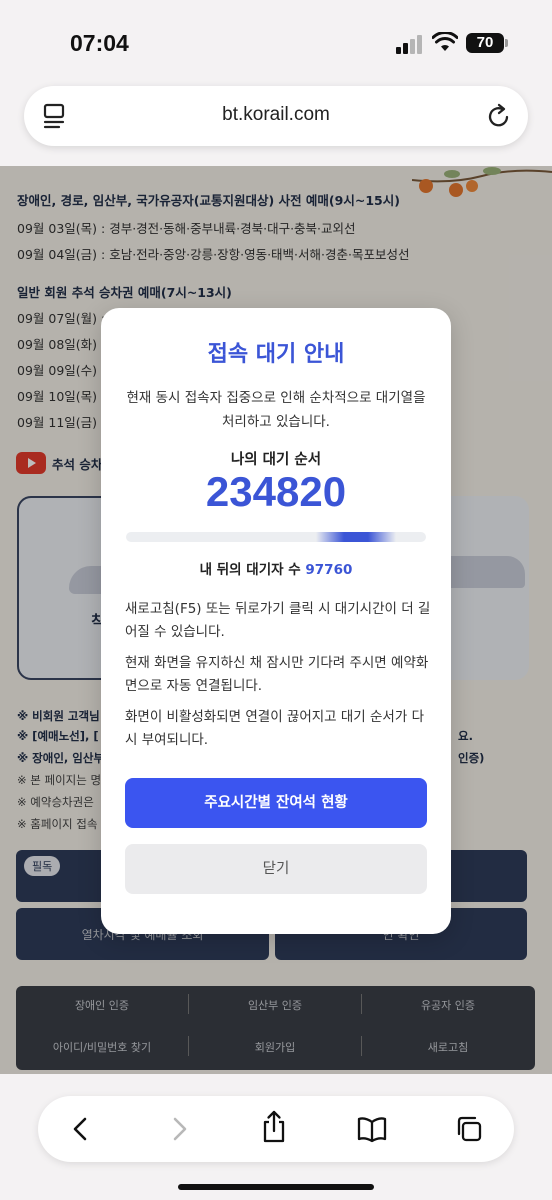 The height and width of the screenshot is (1200, 552). What do you see at coordinates (276, 803) in the screenshot?
I see `remaining-seats-button: 주요시간별 잔여석 현황` at bounding box center [276, 803].